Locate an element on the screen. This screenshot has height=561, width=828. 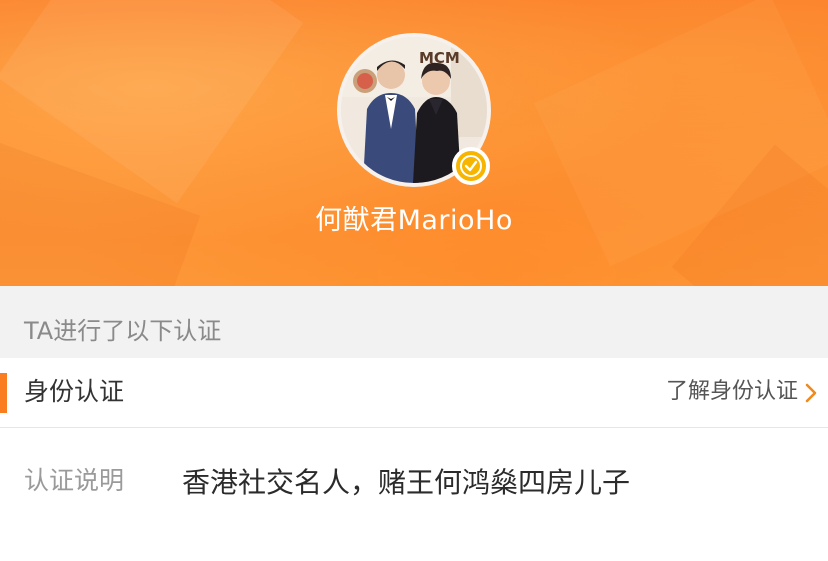
learn-more-link: 了解身份认证 is located at coordinates (732, 392).